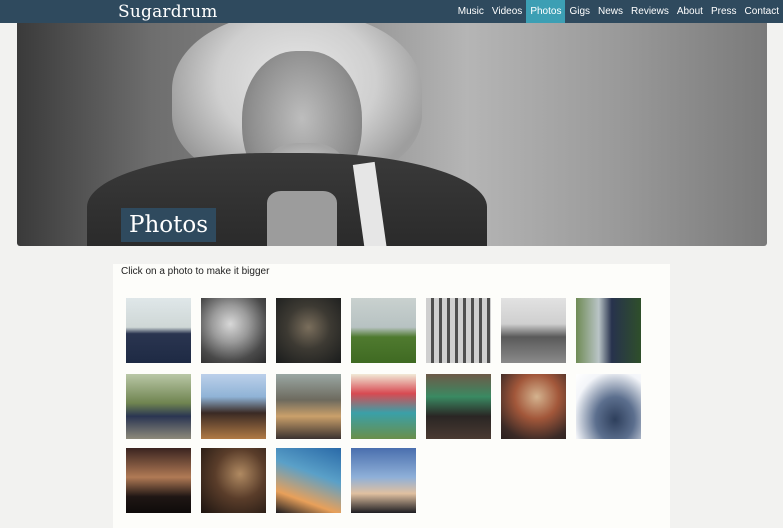 The height and width of the screenshot is (528, 783). Describe the element at coordinates (195, 271) in the screenshot. I see `gallery-instruction: Click on a photo to make it bigger` at that location.